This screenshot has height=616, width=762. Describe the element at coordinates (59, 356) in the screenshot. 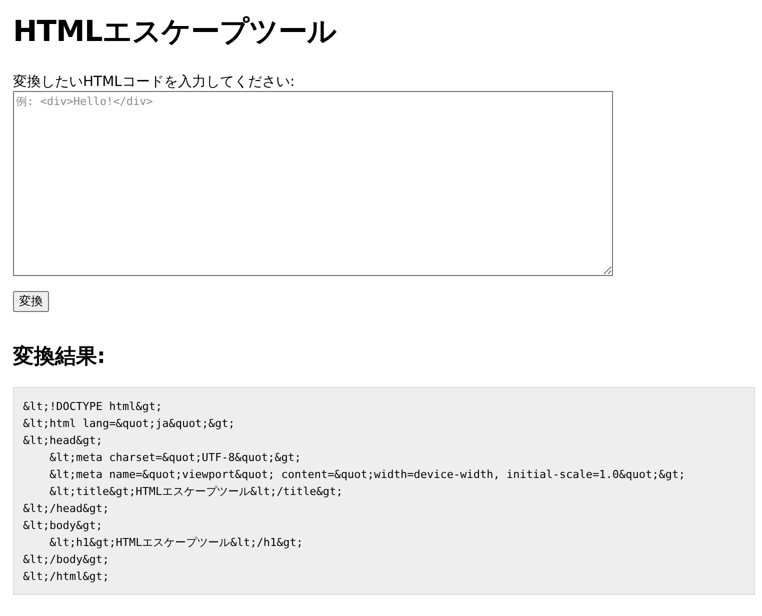

I see `result-heading: 変換結果:` at that location.